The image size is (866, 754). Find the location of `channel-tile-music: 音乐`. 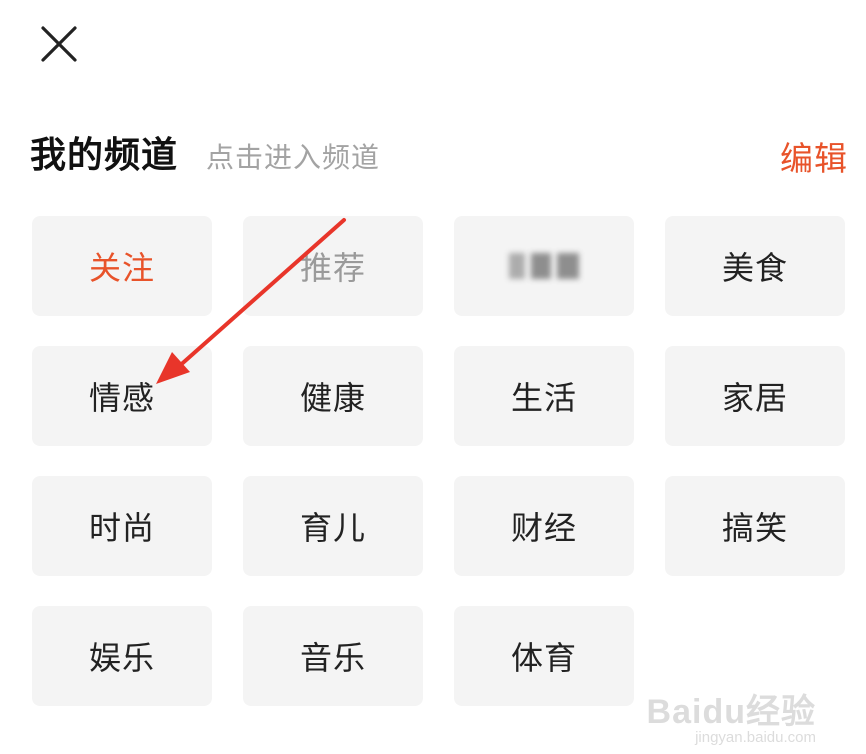

channel-tile-music: 音乐 is located at coordinates (333, 656).